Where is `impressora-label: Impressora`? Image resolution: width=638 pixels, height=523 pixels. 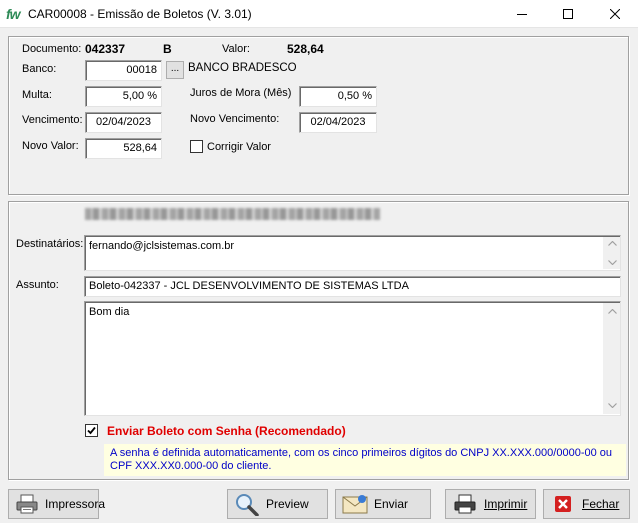 impressora-label: Impressora is located at coordinates (75, 504).